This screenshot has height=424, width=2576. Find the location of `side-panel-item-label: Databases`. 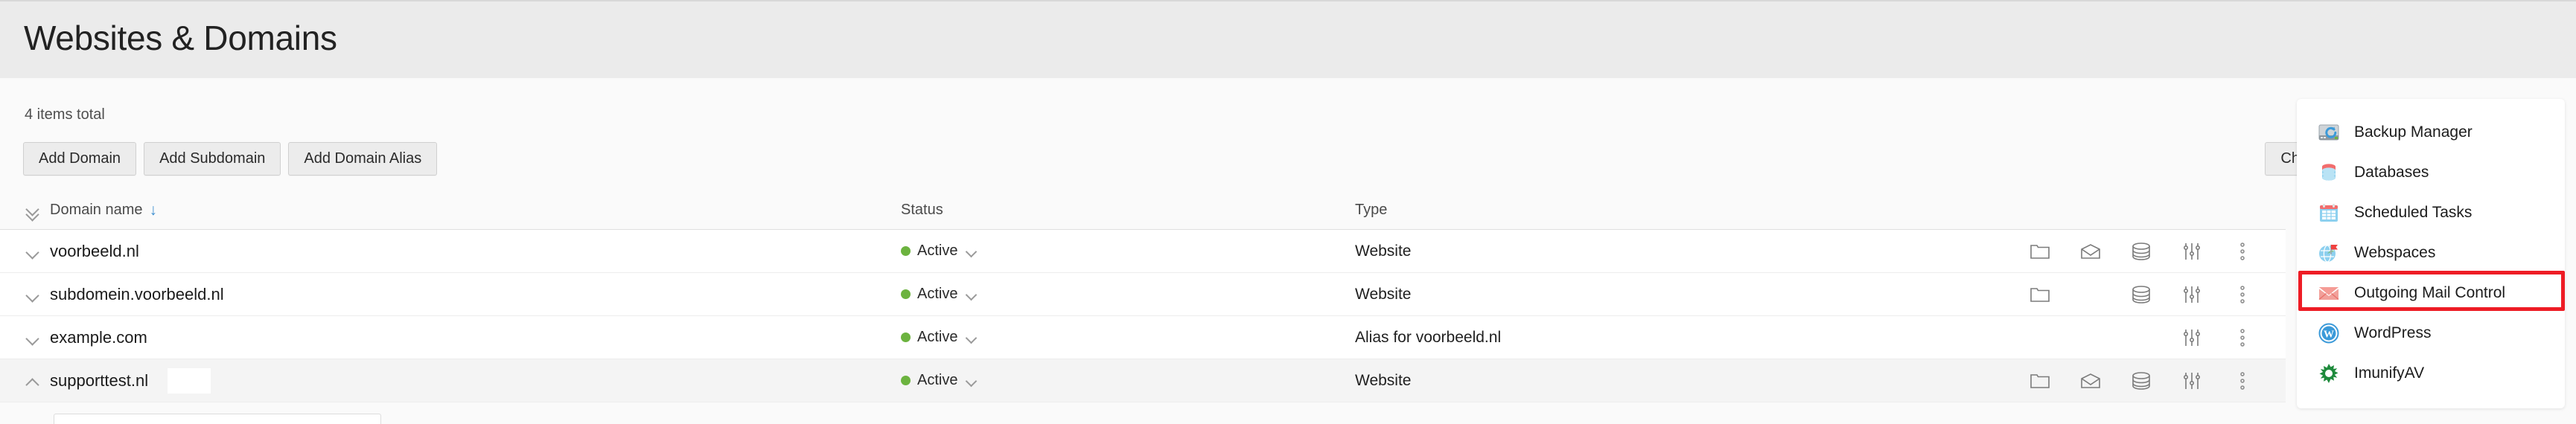

side-panel-item-label: Databases is located at coordinates (2391, 172).